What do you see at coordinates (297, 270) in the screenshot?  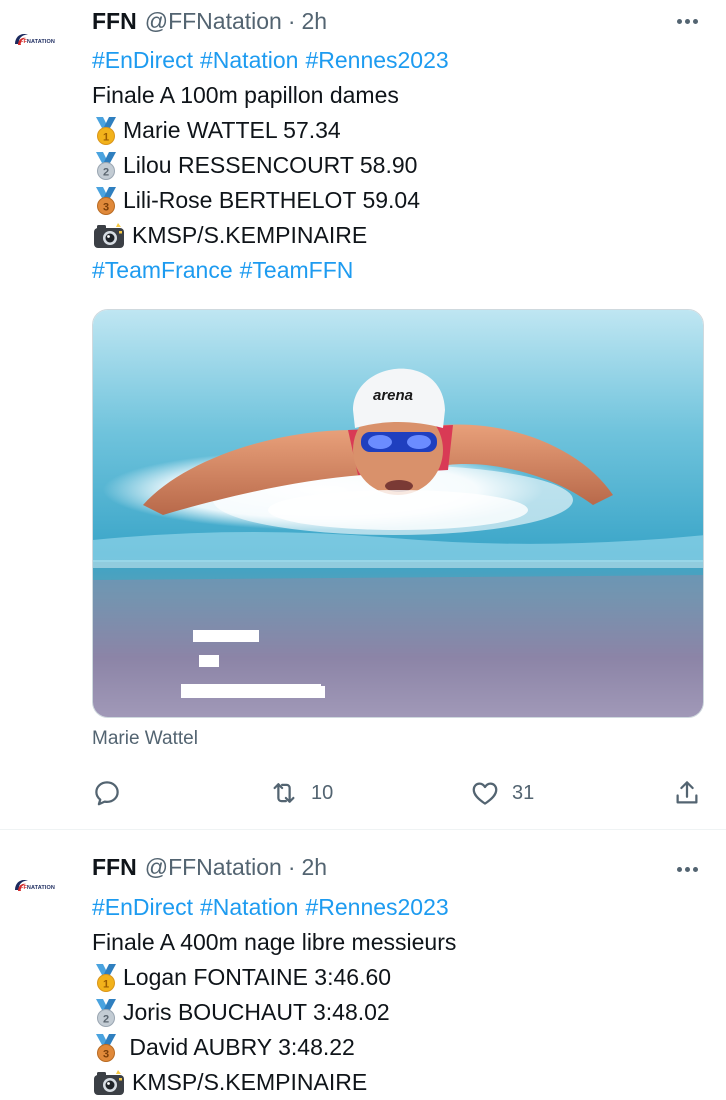 I see `hashtag-link: #TeamFFN` at bounding box center [297, 270].